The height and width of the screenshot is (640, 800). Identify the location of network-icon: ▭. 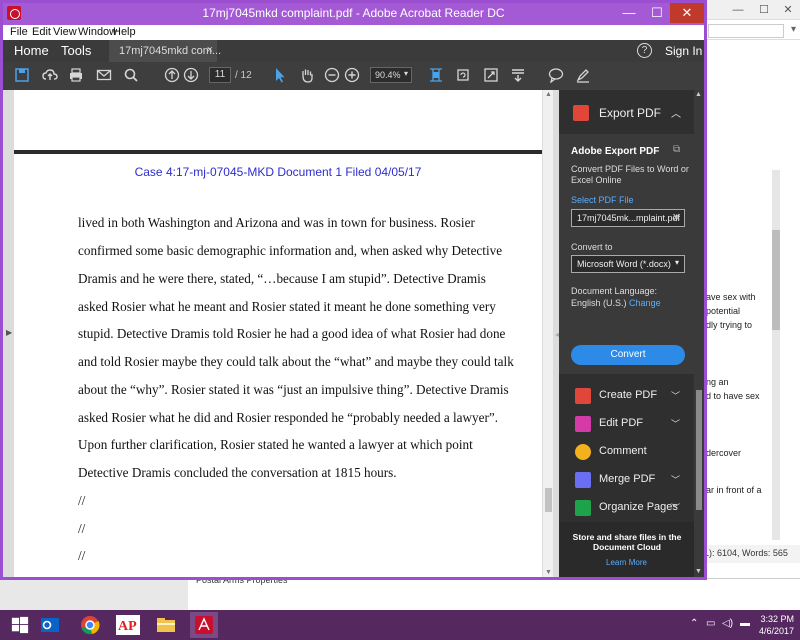
(710, 623).